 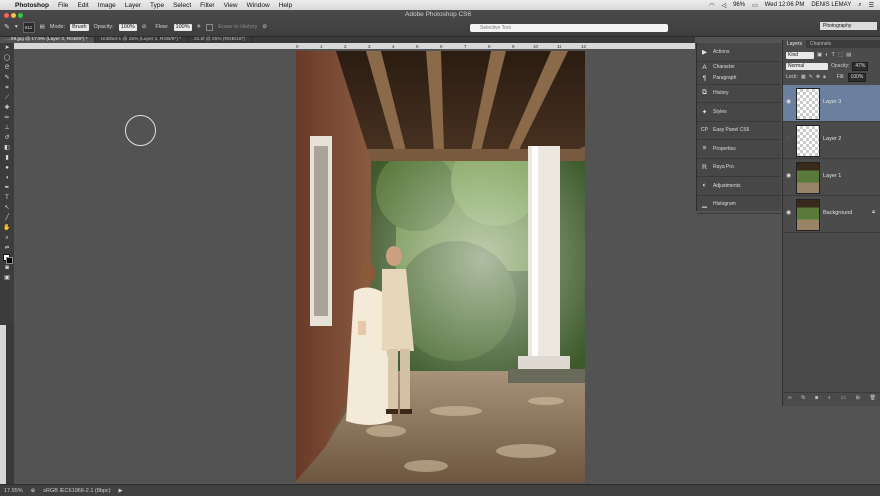 I want to click on tab-channels: Channels, so click(x=820, y=44).